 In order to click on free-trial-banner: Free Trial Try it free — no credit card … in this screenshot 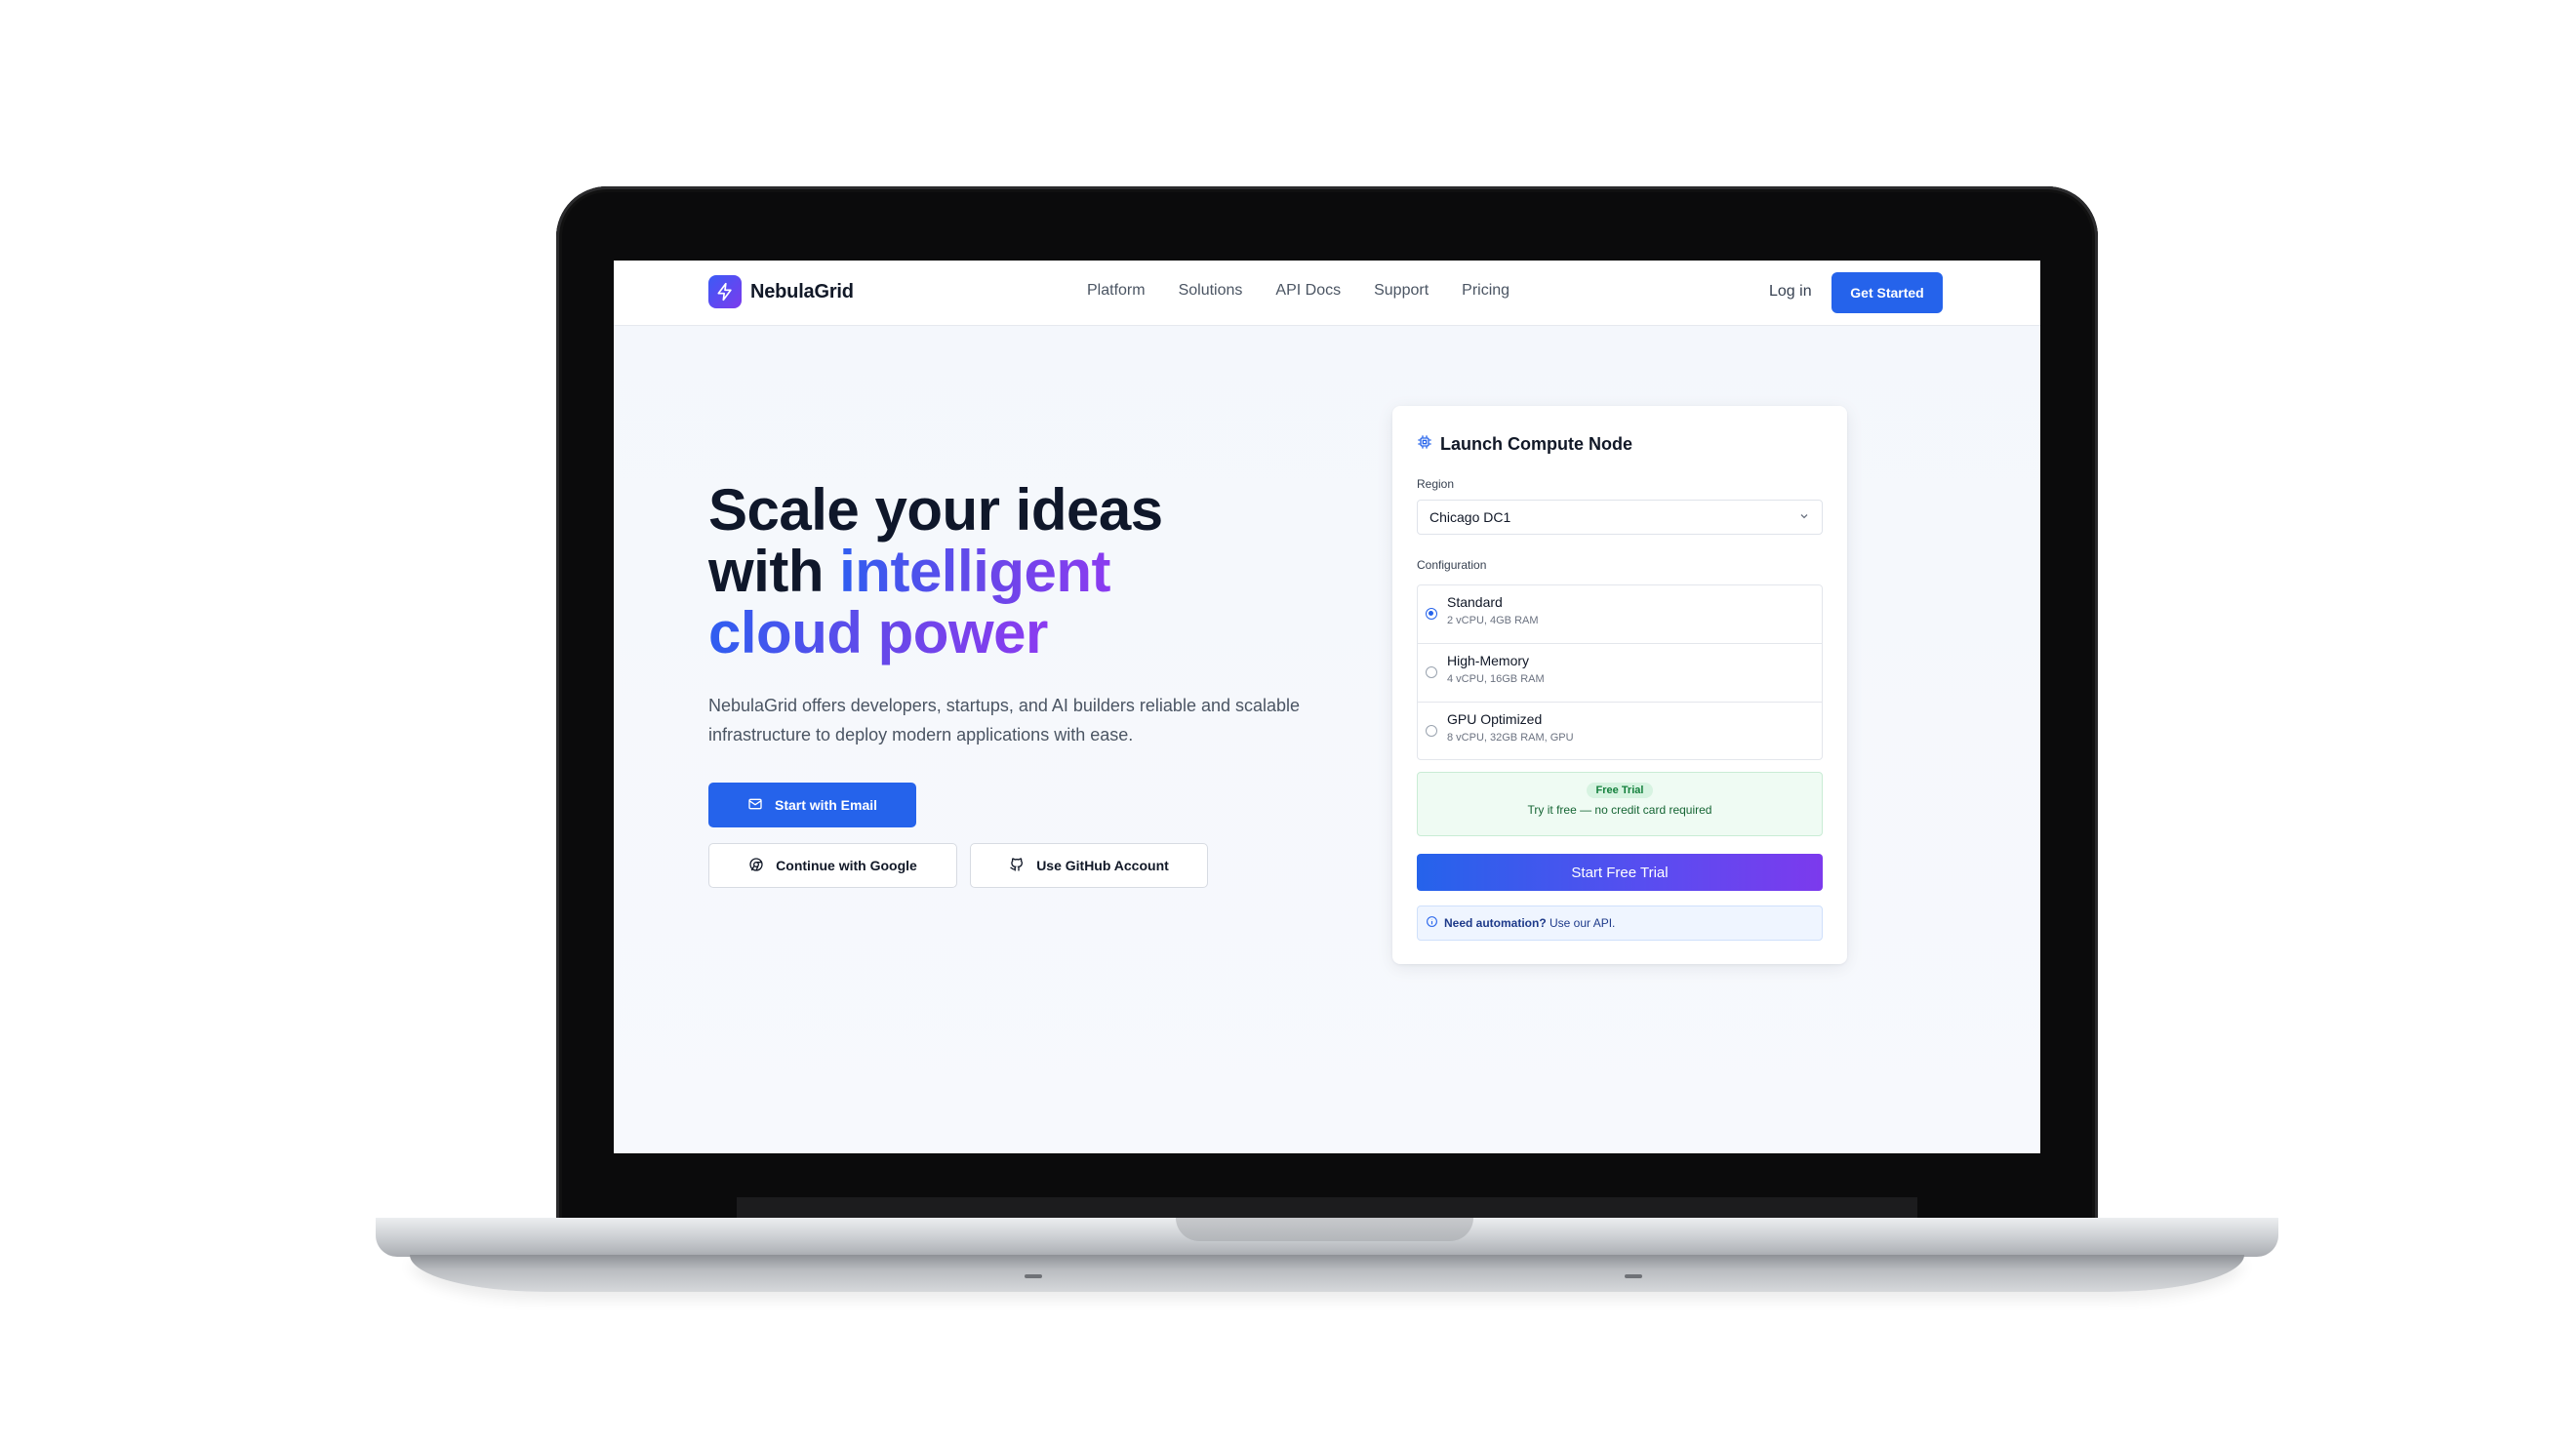, I will do `click(1620, 804)`.